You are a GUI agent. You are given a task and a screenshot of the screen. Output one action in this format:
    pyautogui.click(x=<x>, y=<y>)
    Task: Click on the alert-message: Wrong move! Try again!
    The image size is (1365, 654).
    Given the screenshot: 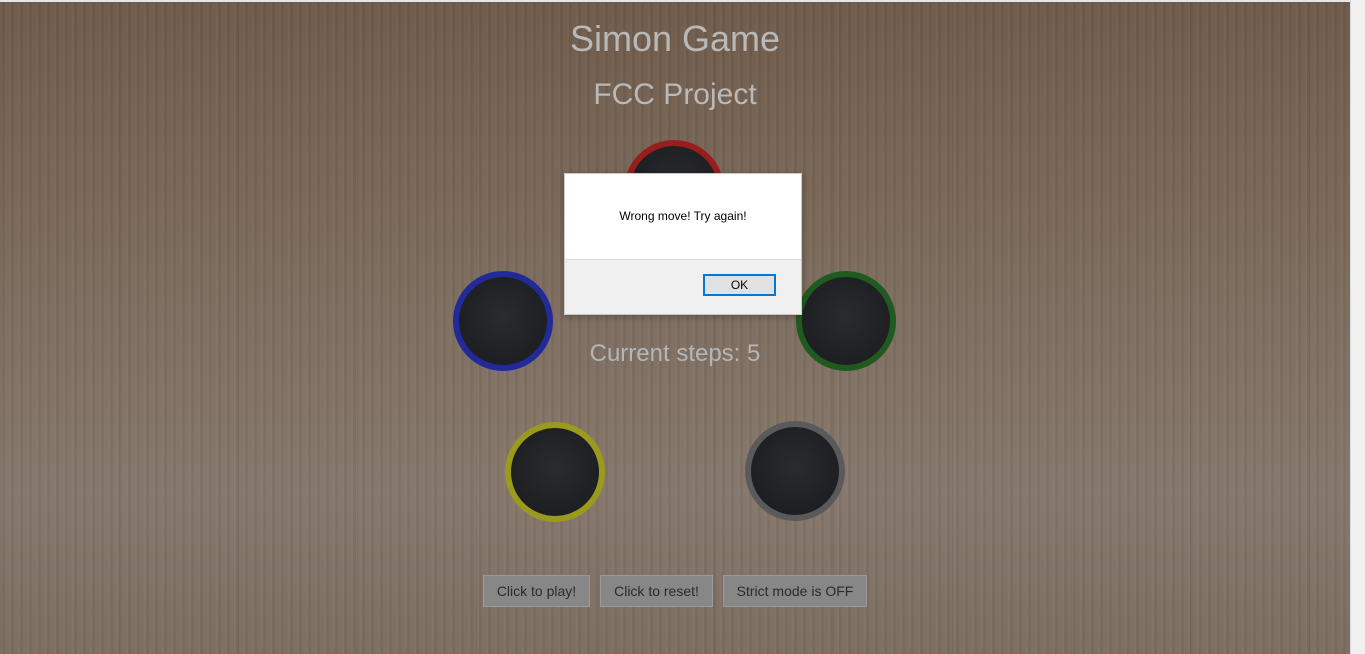 What is the action you would take?
    pyautogui.click(x=683, y=216)
    